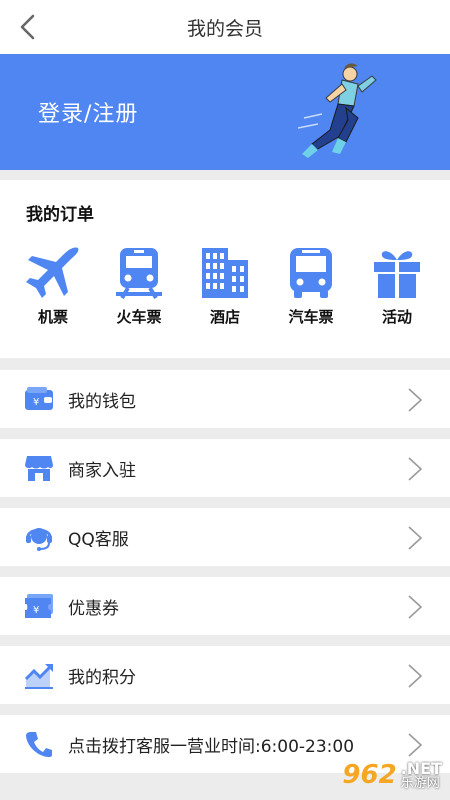 The width and height of the screenshot is (450, 800). Describe the element at coordinates (337, 110) in the screenshot. I see `runner-illustration` at that location.